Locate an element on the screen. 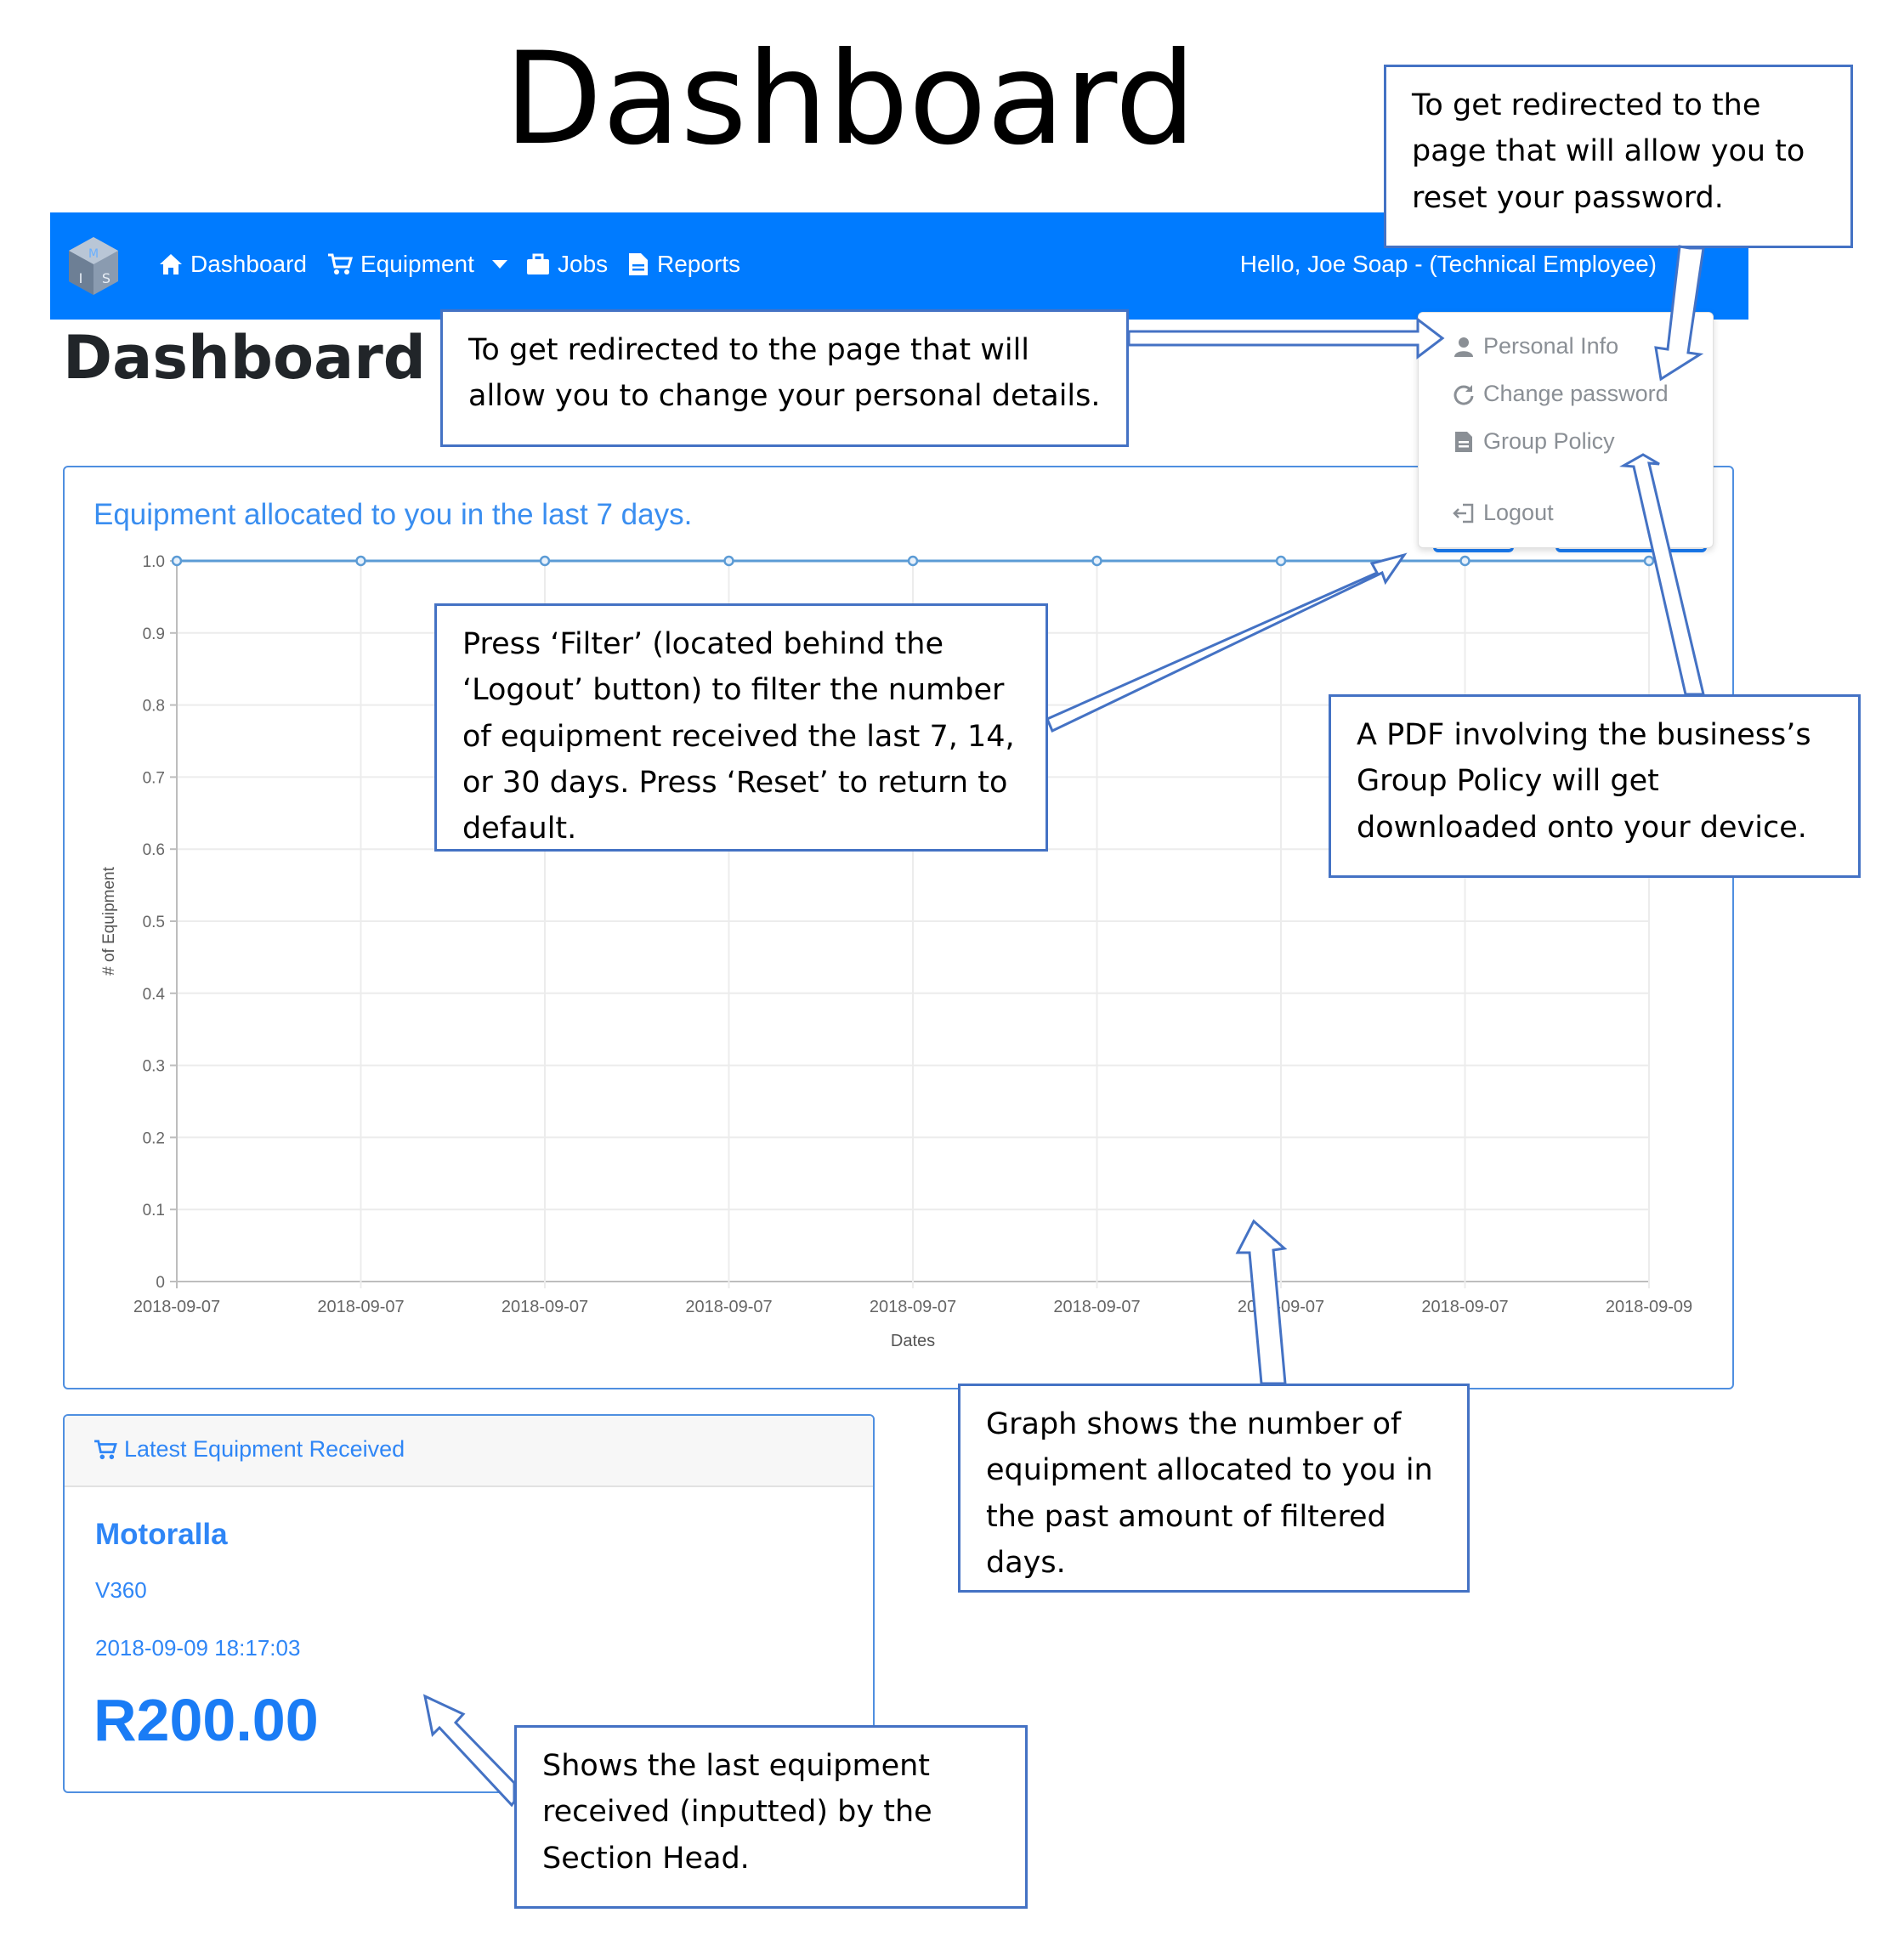 Image resolution: width=1904 pixels, height=1958 pixels. menu-label-logout: Logout is located at coordinates (1518, 512).